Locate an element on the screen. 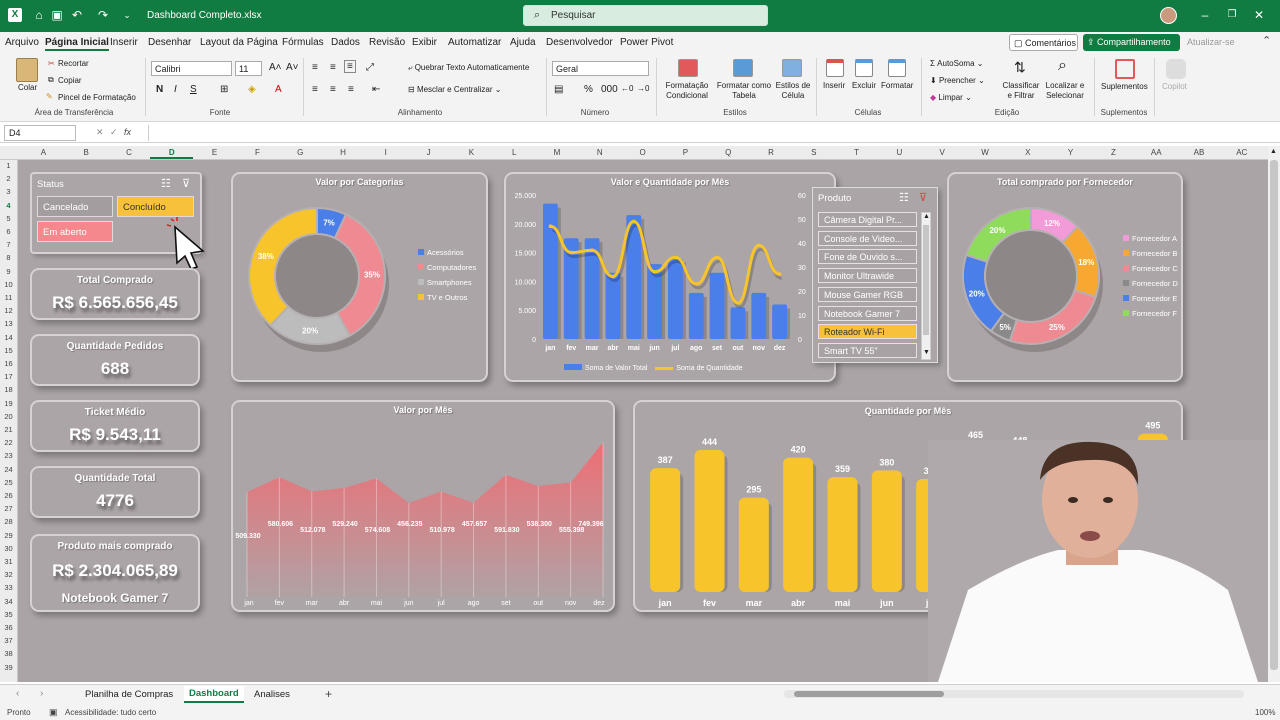  align-left-icon: ≡ is located at coordinates (315, 89).